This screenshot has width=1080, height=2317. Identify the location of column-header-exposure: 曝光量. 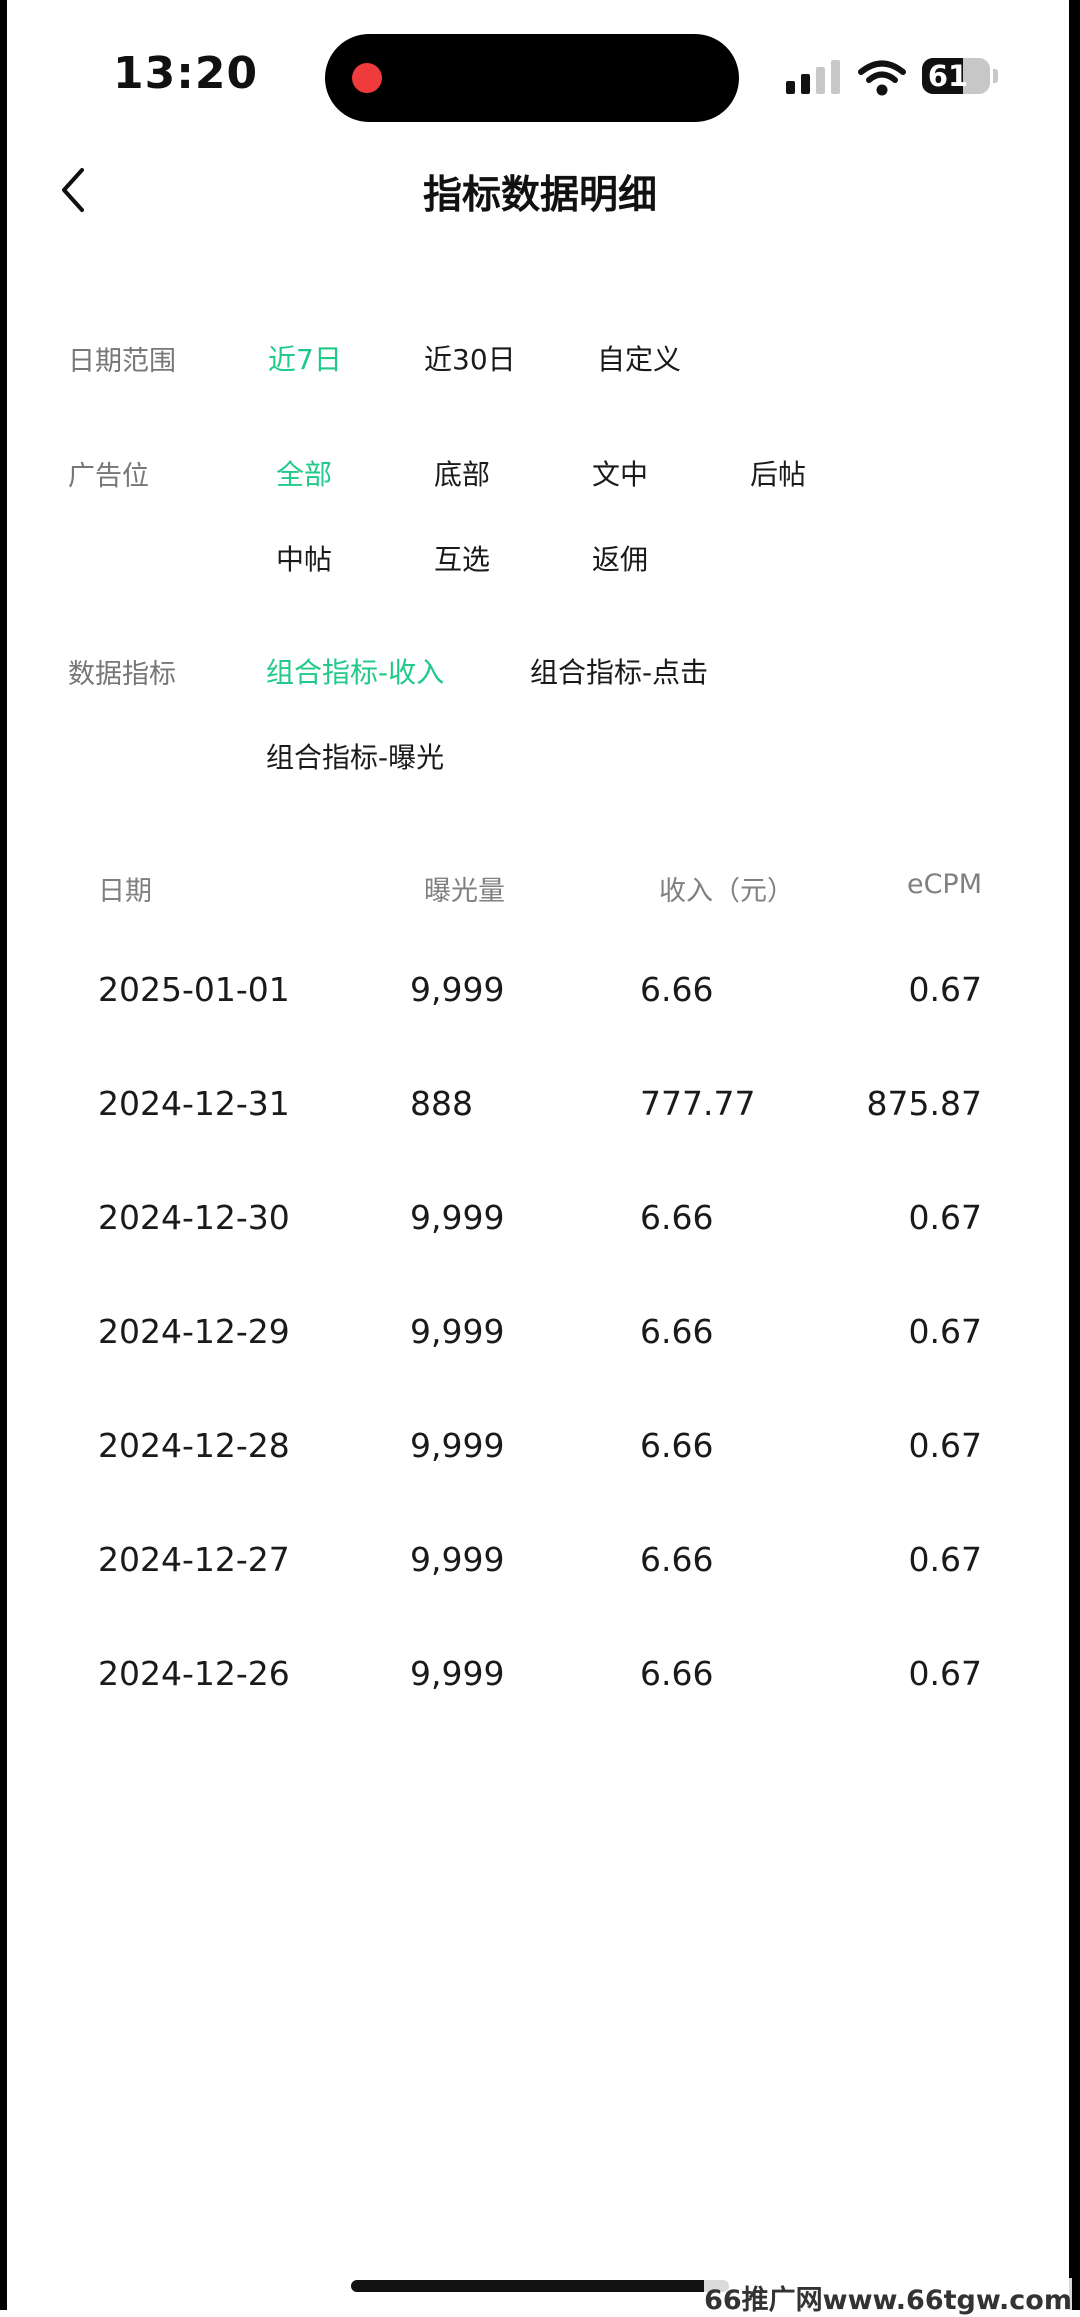
(464, 891).